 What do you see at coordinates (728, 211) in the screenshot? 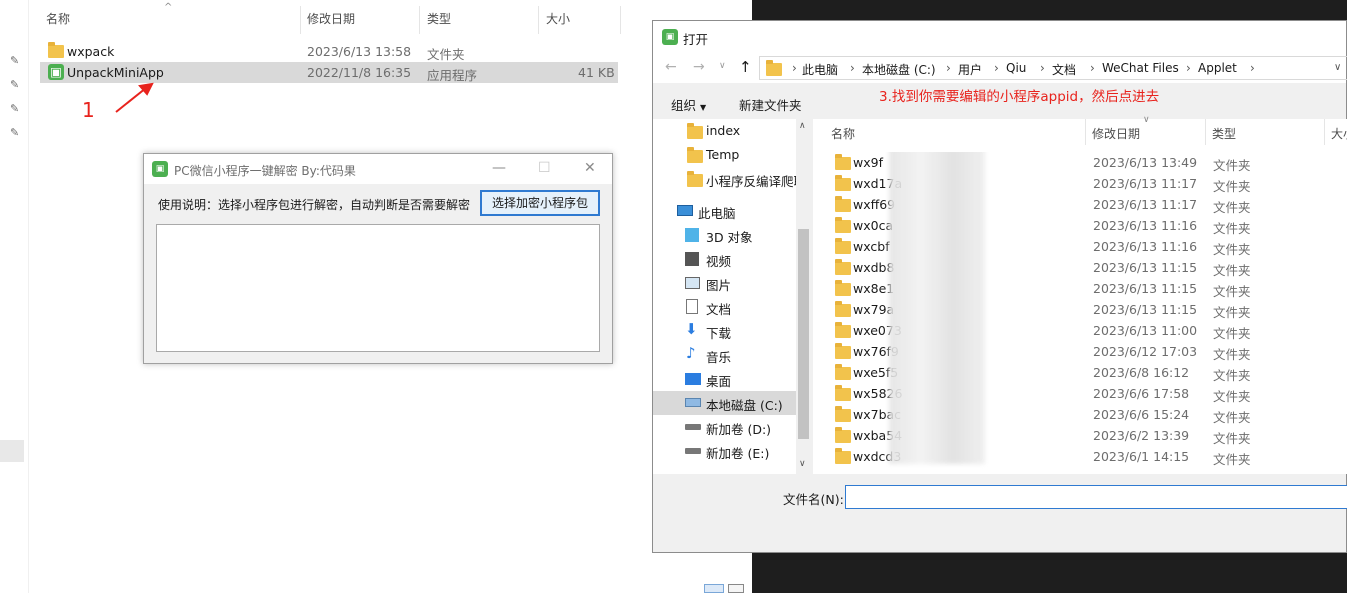
I see `nav-item-this-pc: 此电脑` at bounding box center [728, 211].